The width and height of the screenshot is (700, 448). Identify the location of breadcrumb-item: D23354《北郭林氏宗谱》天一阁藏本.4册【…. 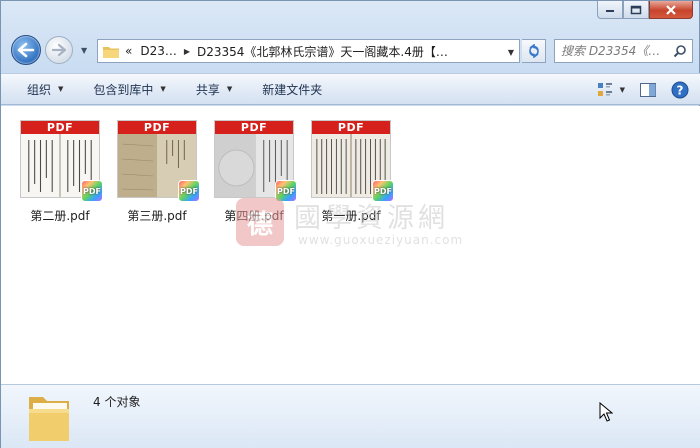
(322, 51).